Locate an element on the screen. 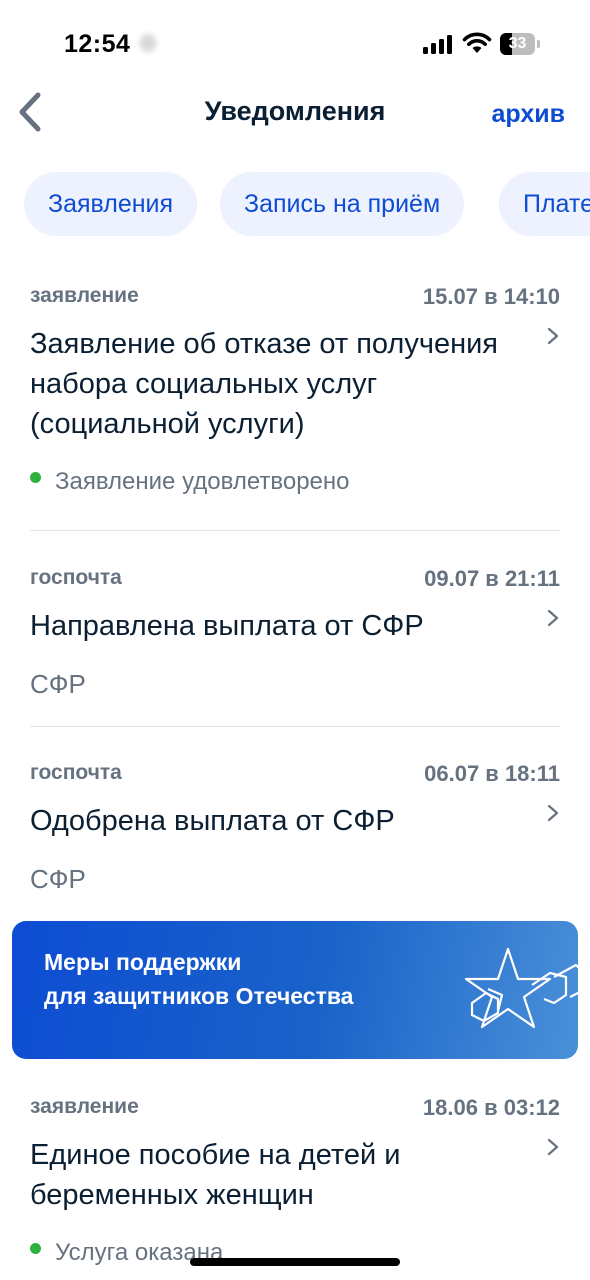 This screenshot has width=590, height=1280. promo-banner: Меры поддержки для защитников Отечества is located at coordinates (295, 990).